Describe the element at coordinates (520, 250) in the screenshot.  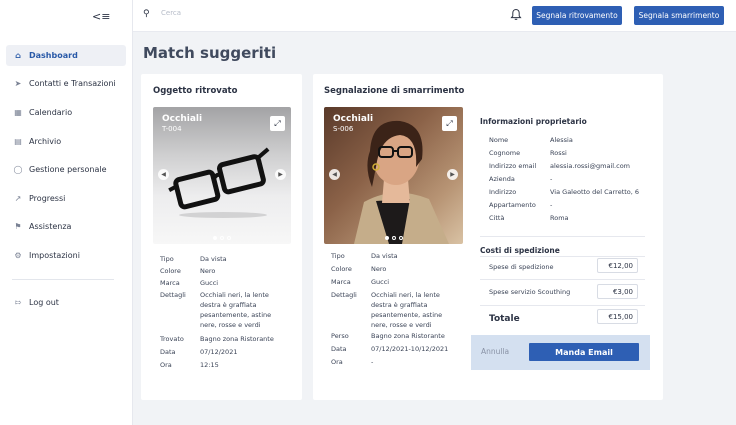
I see `shipping-title: Costi di spedizione` at that location.